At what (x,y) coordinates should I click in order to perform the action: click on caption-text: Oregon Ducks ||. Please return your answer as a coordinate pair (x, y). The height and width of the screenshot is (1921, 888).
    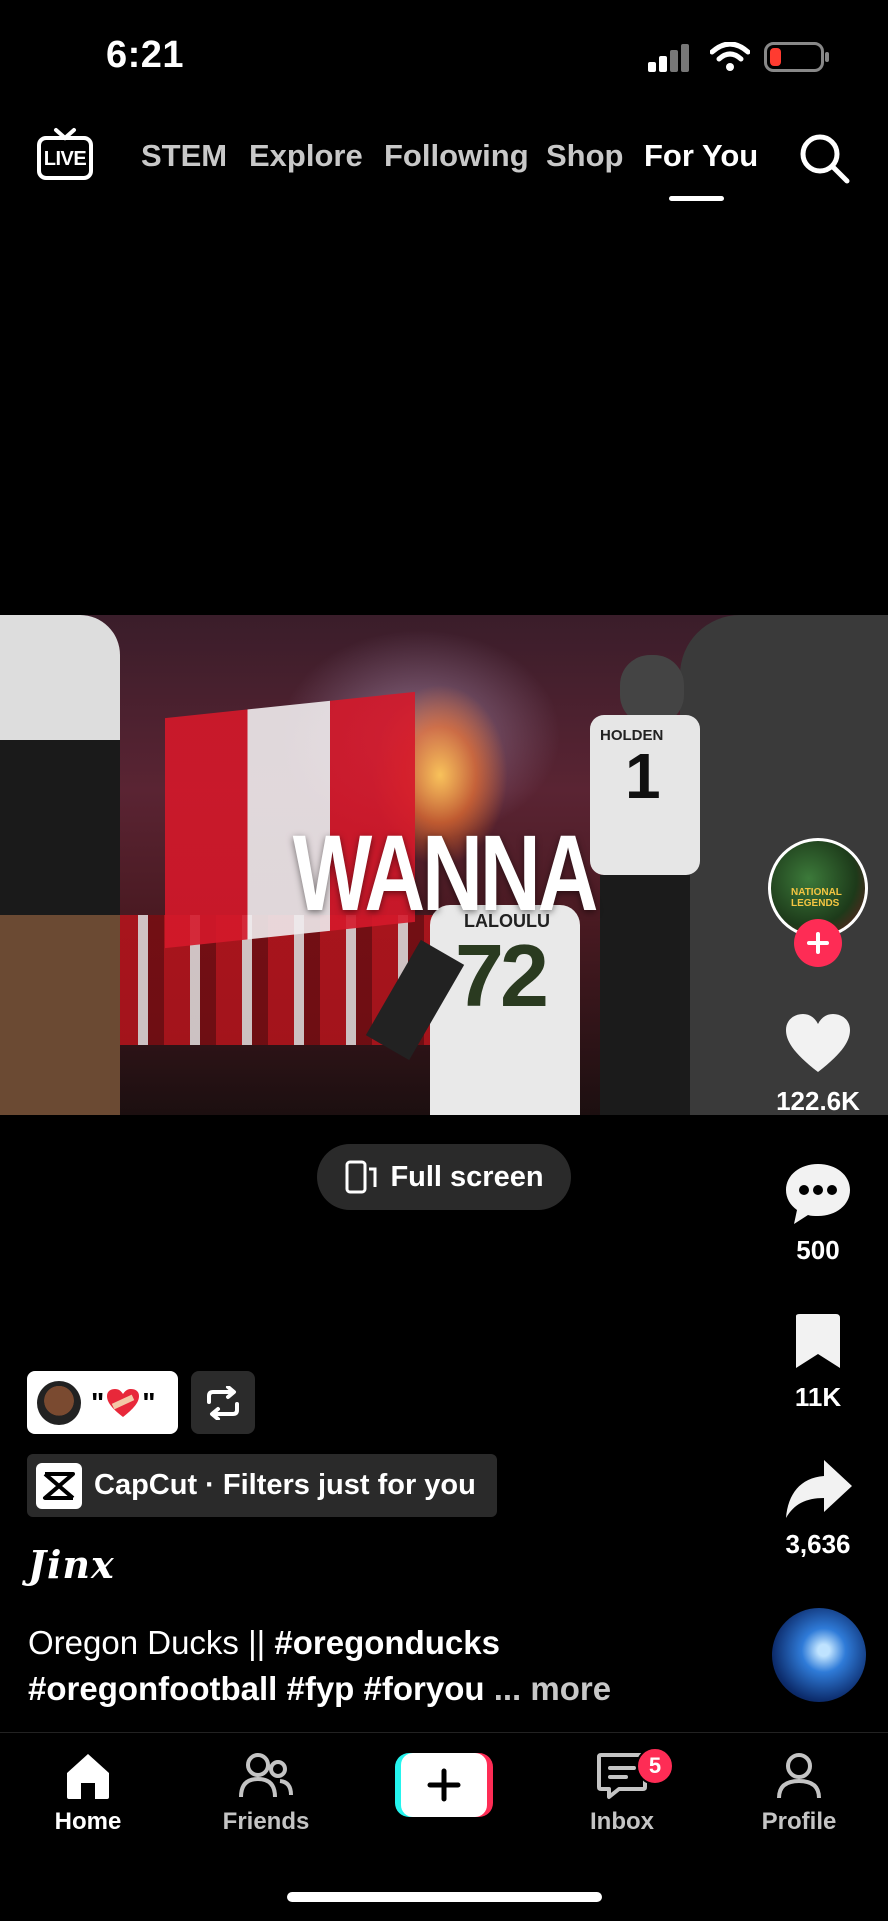
    Looking at the image, I should click on (151, 1642).